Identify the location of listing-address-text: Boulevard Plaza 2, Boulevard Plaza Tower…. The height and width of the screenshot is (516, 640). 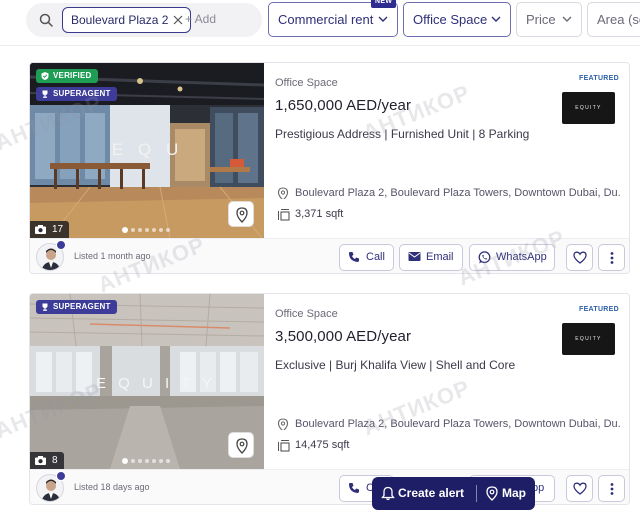
(457, 193).